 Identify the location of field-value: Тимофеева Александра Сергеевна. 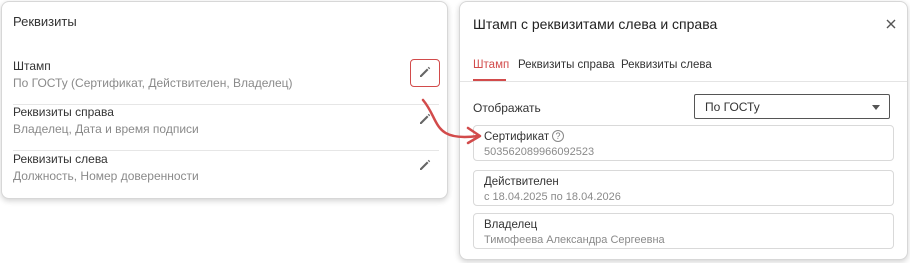
(574, 240).